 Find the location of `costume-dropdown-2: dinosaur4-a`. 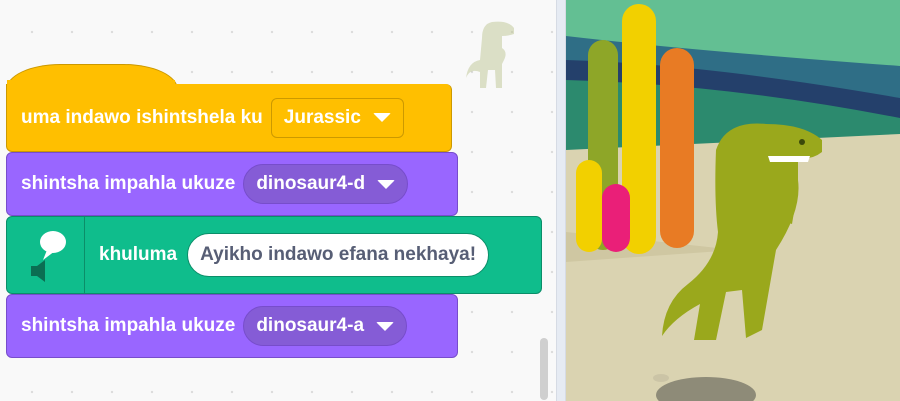

costume-dropdown-2: dinosaur4-a is located at coordinates (325, 326).